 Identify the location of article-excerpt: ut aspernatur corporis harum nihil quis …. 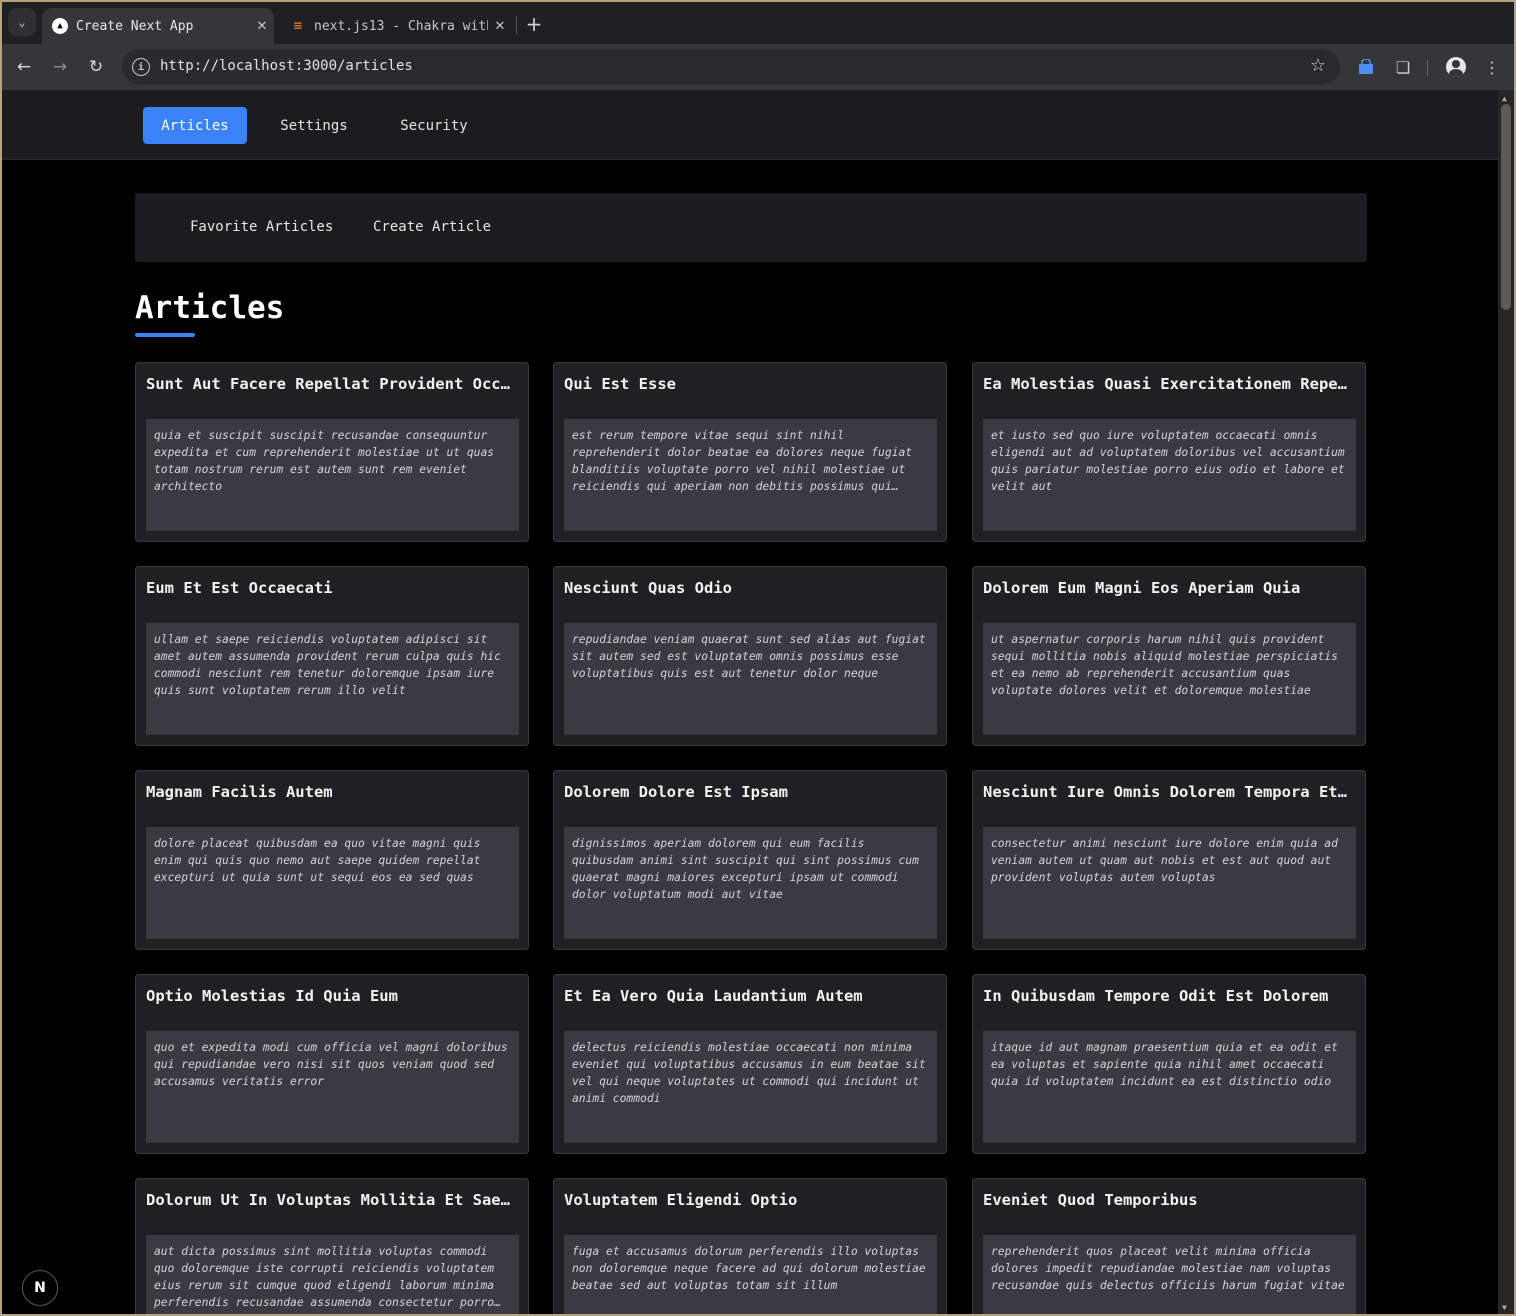
(1164, 665).